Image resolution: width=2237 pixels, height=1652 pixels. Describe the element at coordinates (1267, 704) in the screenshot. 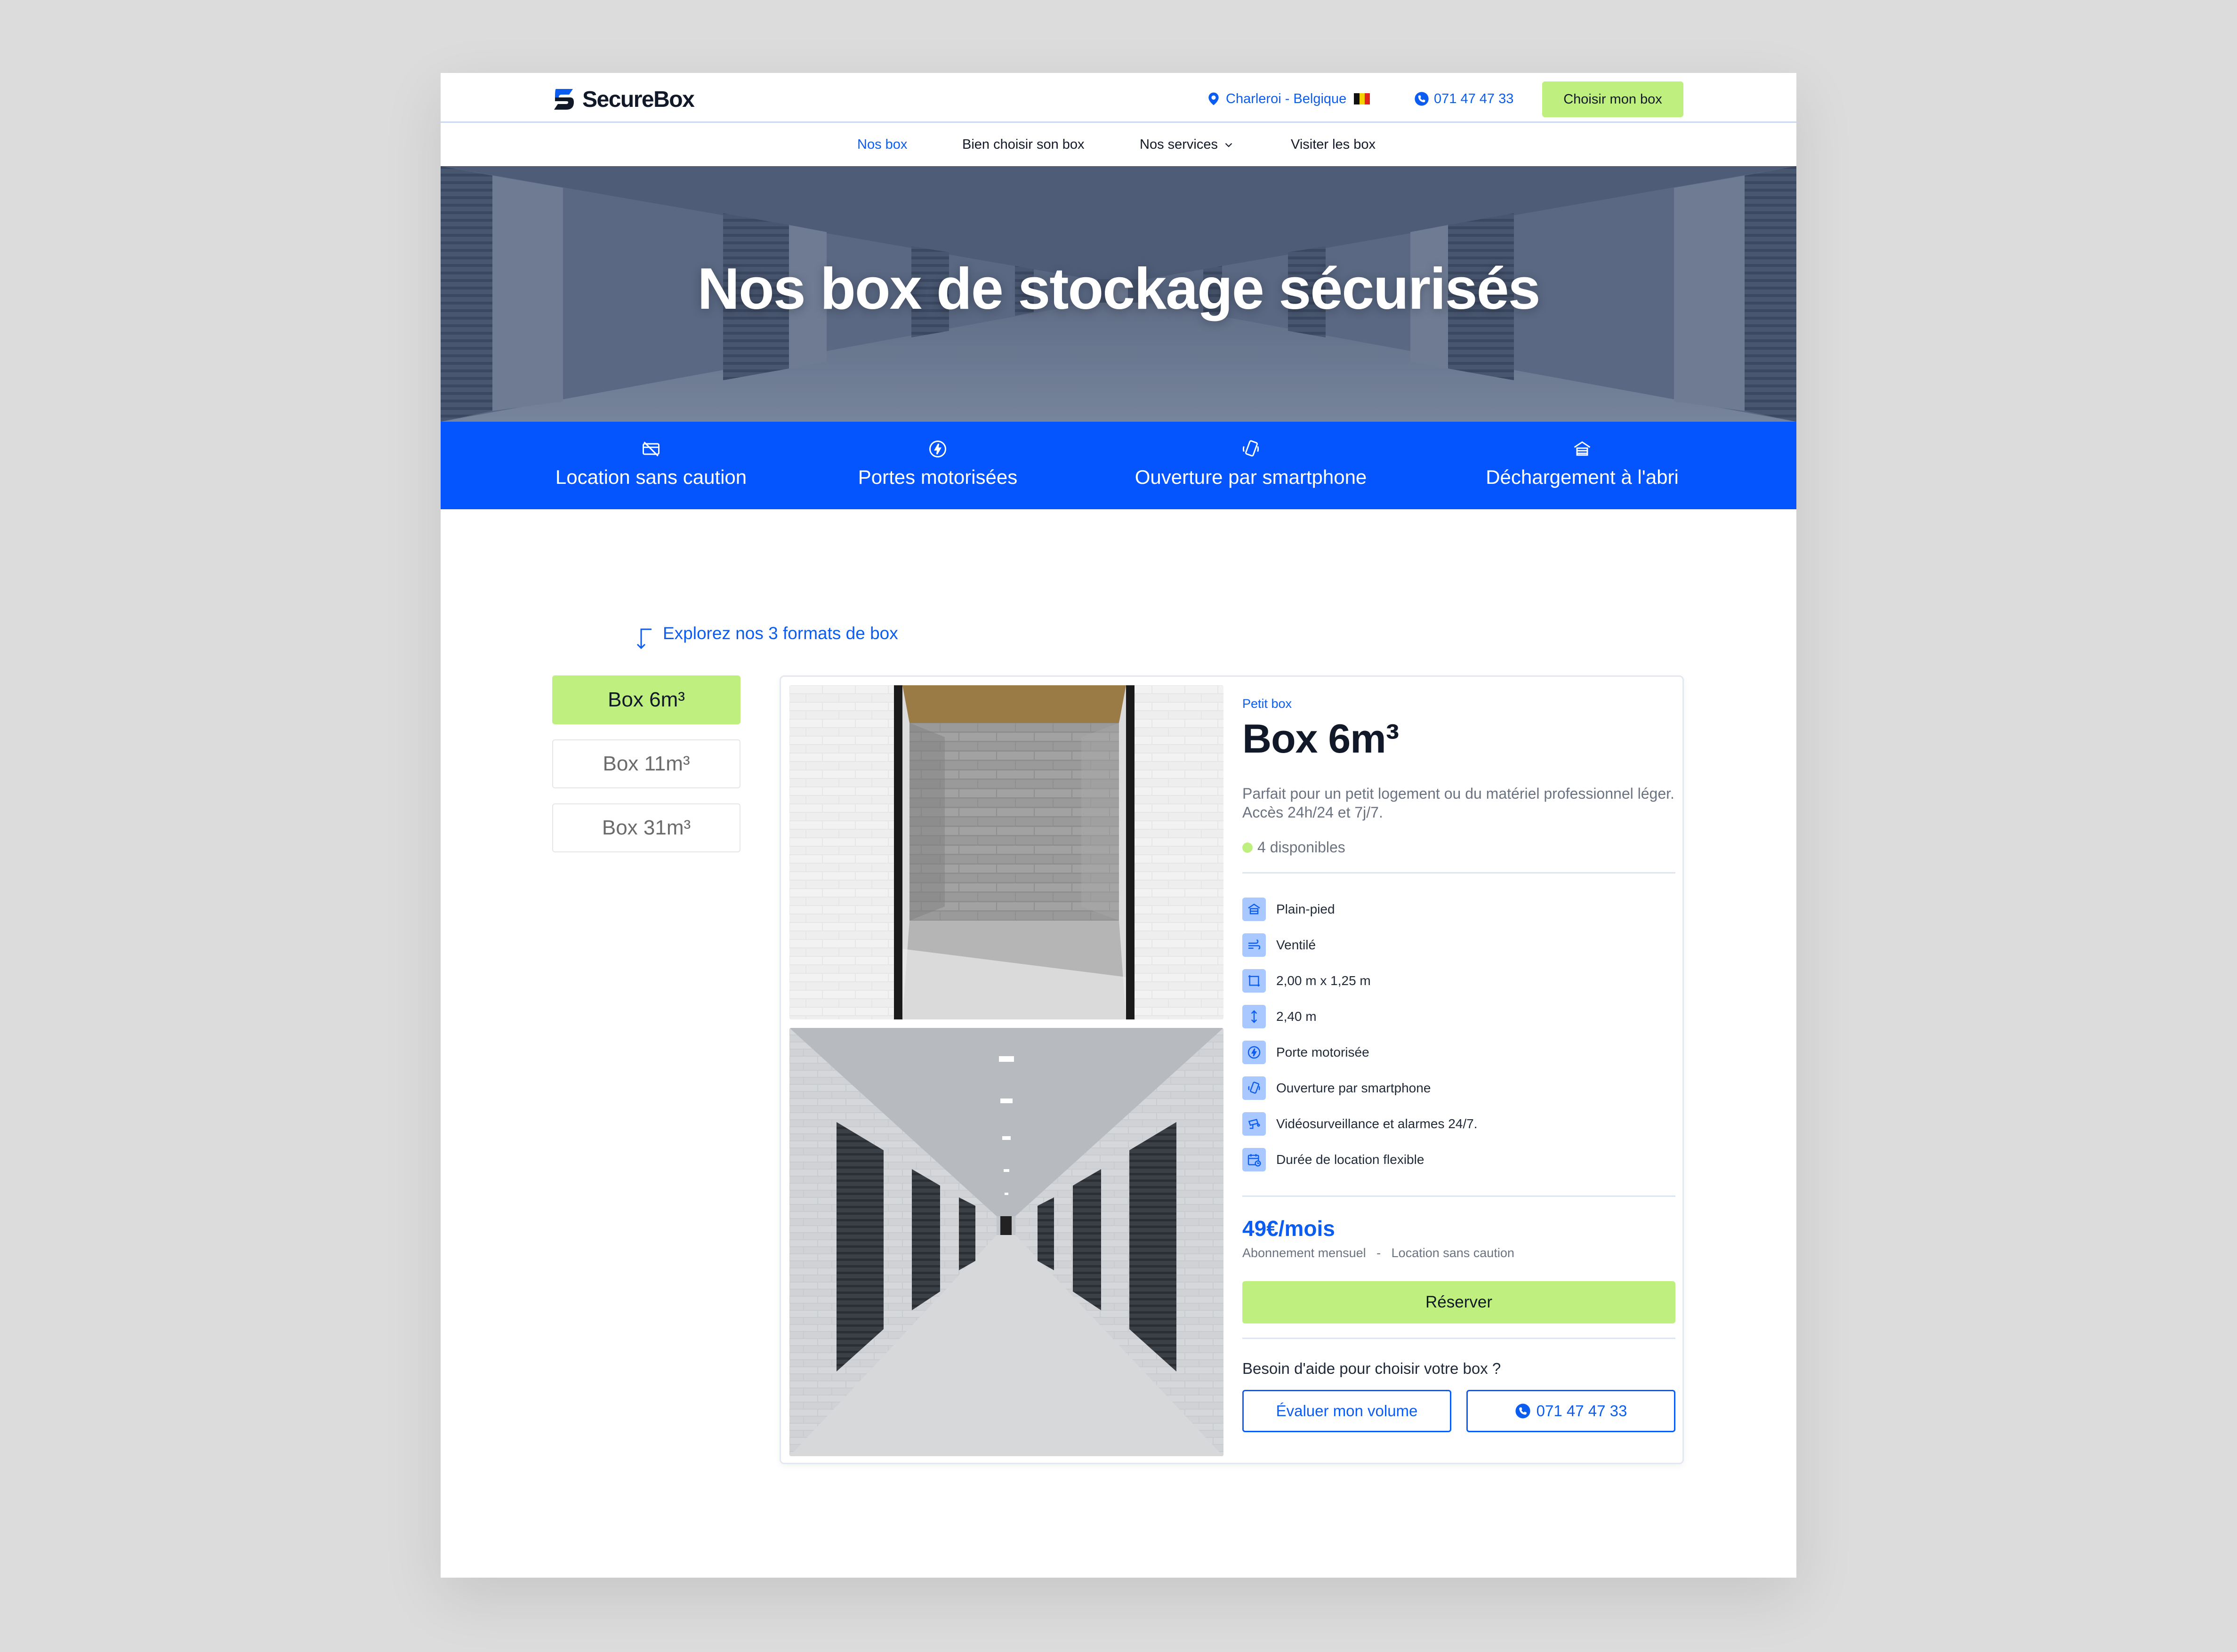

I see `product-kicker: Petit box` at that location.